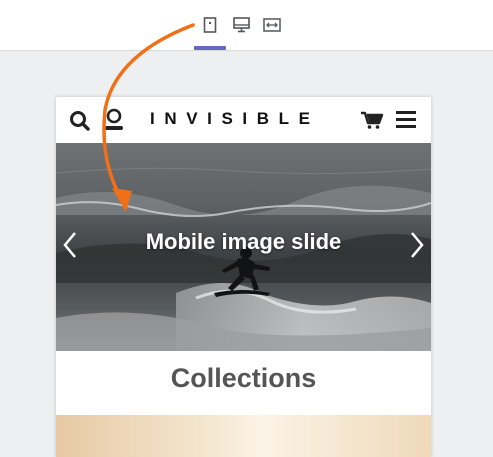 The image size is (493, 457). I want to click on desktop-view-button, so click(241, 25).